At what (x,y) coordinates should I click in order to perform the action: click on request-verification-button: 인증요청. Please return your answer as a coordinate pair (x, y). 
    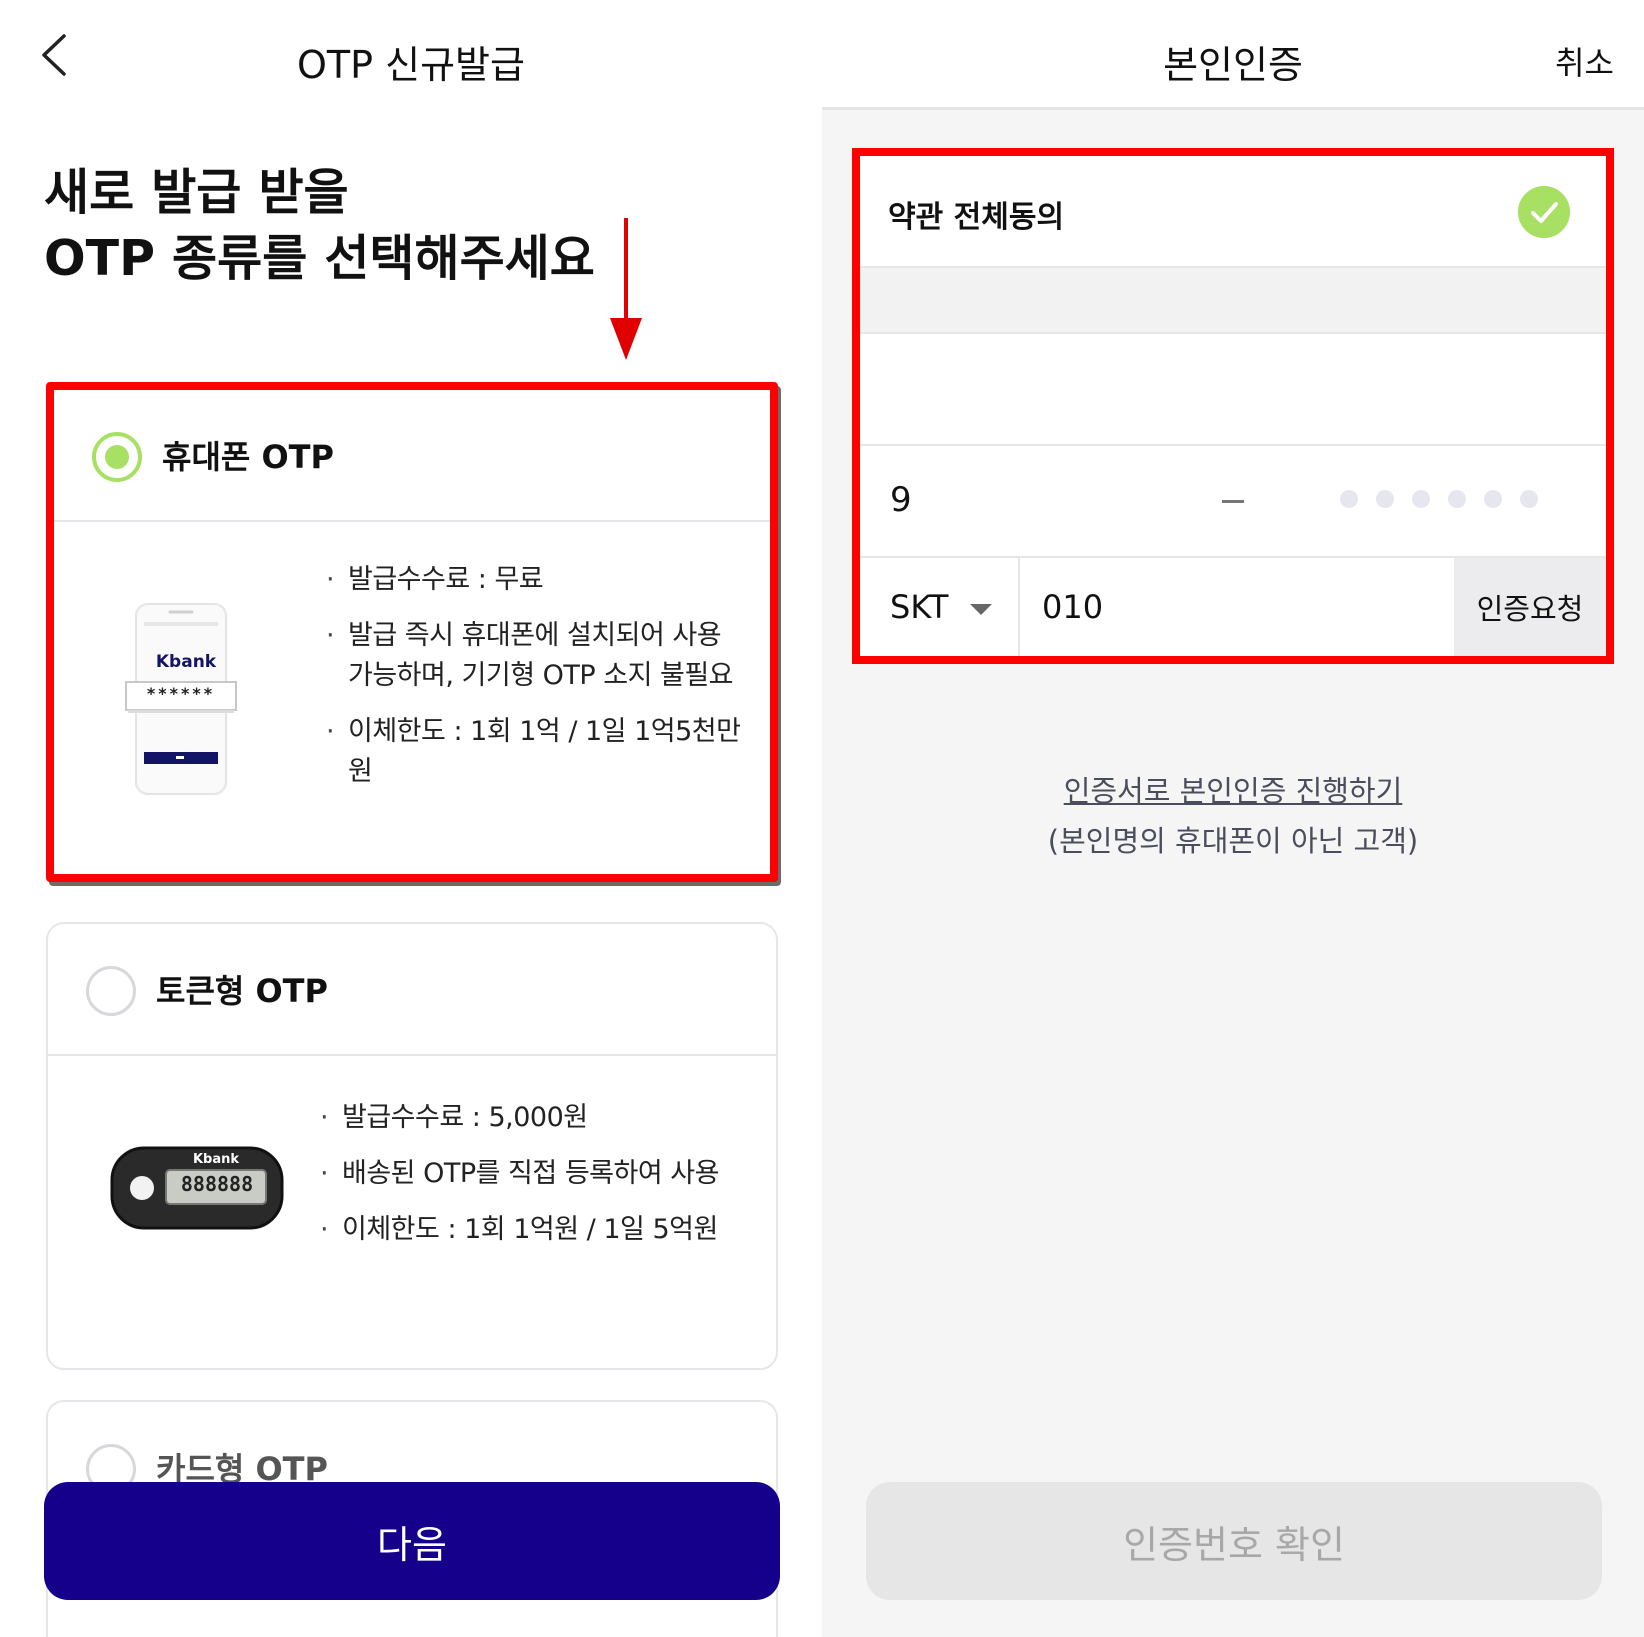
    Looking at the image, I should click on (1530, 607).